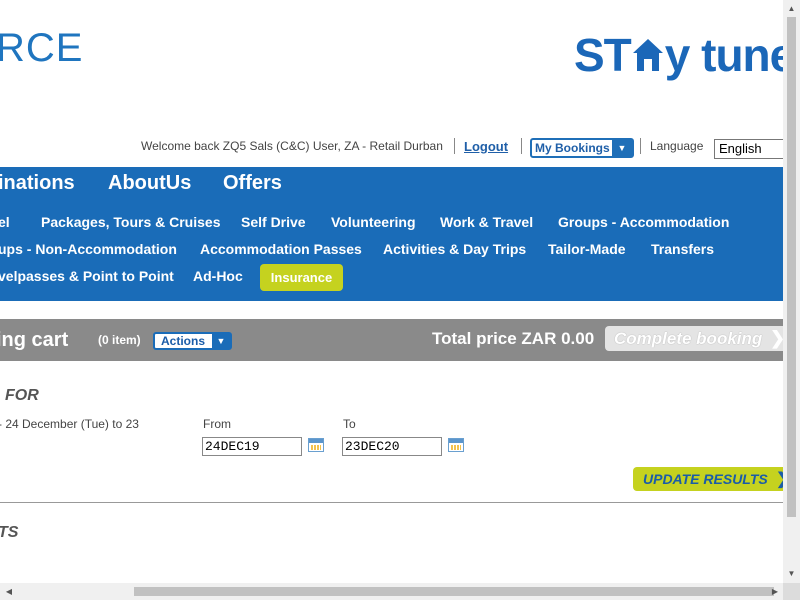 Image resolution: width=800 pixels, height=600 pixels. Describe the element at coordinates (22, 395) in the screenshot. I see `search-for-heading: FOR` at that location.